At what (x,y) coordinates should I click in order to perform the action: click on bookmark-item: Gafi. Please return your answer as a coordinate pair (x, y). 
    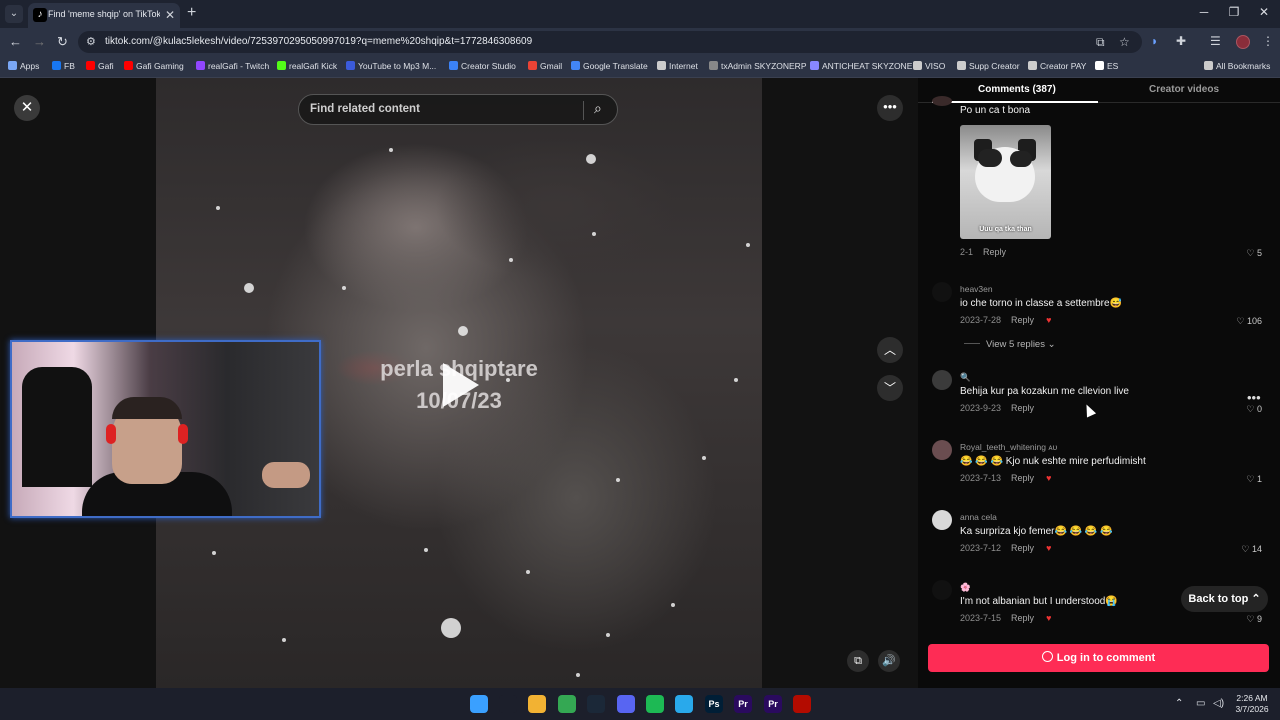
    Looking at the image, I should click on (100, 66).